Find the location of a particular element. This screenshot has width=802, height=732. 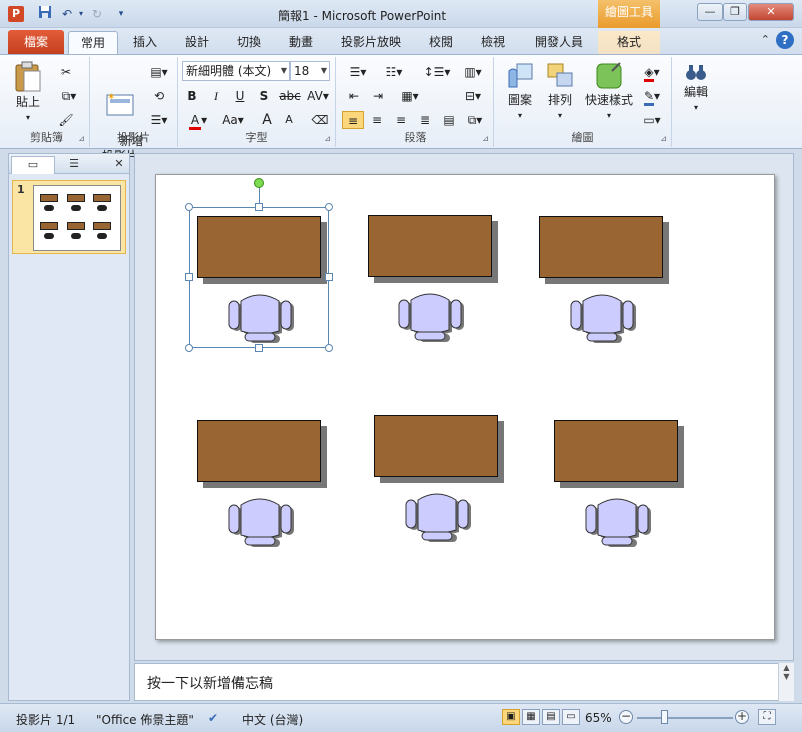

character-spacing-button: AV▾ is located at coordinates (318, 96).